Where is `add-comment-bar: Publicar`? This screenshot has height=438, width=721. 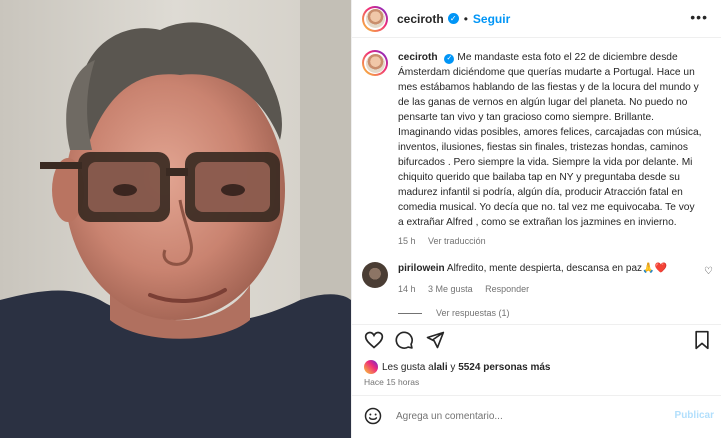
add-comment-bar: Publicar is located at coordinates (539, 416).